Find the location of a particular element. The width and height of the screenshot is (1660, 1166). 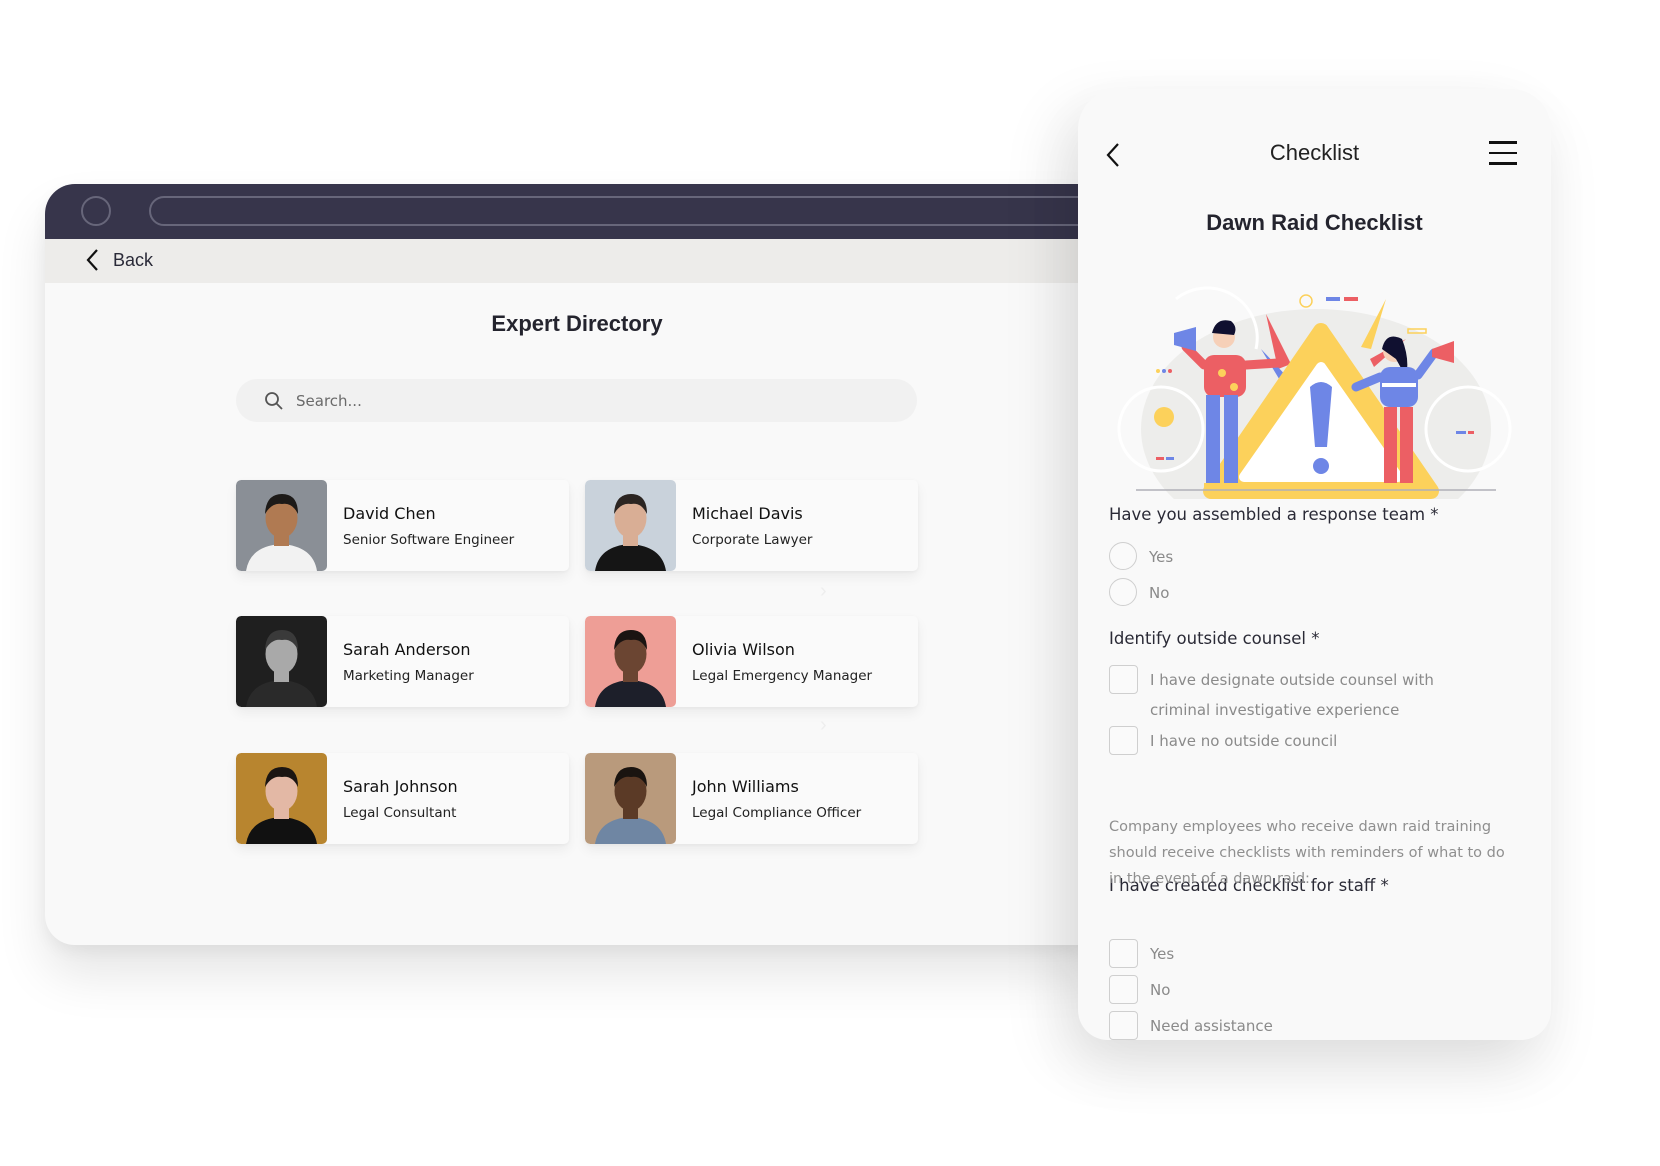

expert-name: John Williams is located at coordinates (745, 786).